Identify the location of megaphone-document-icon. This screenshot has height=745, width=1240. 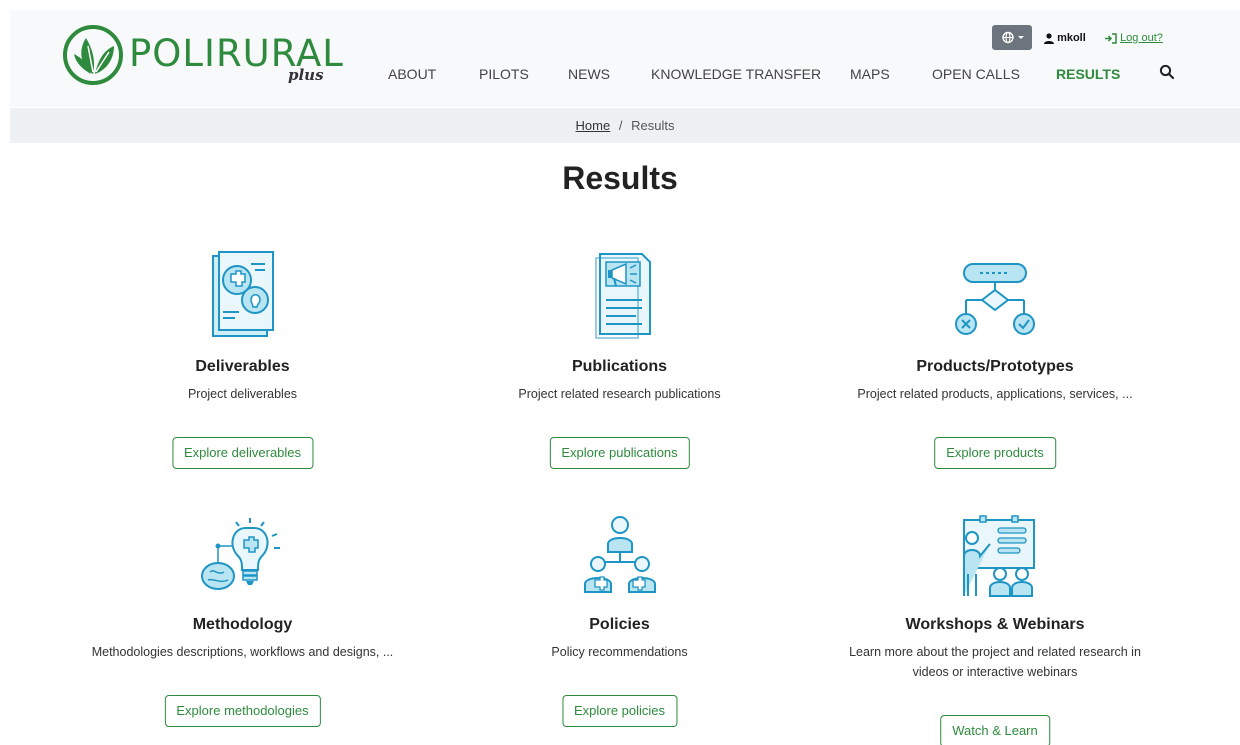
(622, 296).